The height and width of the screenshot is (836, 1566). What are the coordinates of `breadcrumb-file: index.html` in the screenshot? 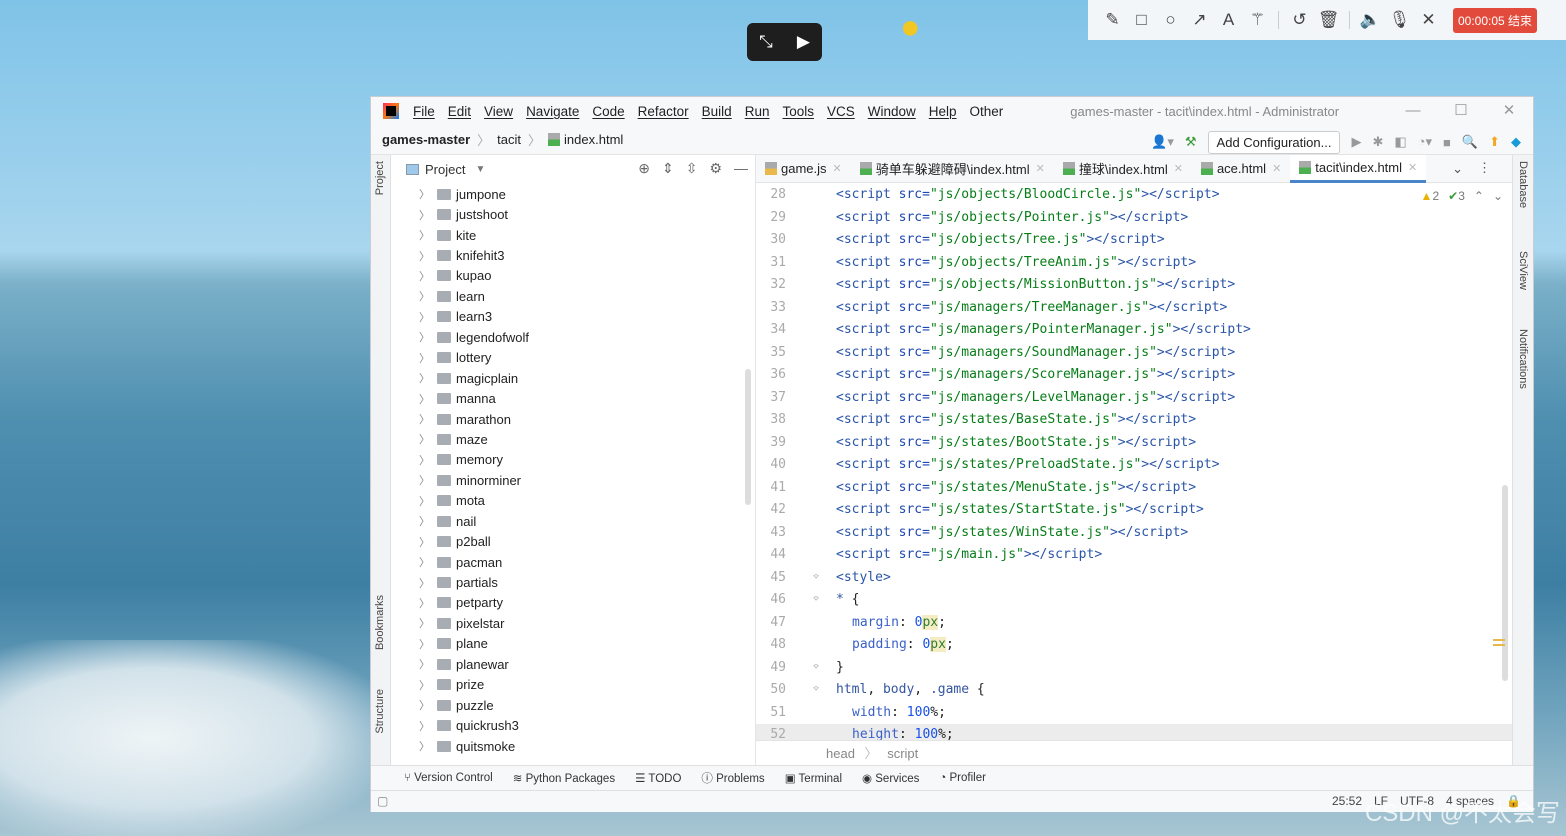 It's located at (593, 139).